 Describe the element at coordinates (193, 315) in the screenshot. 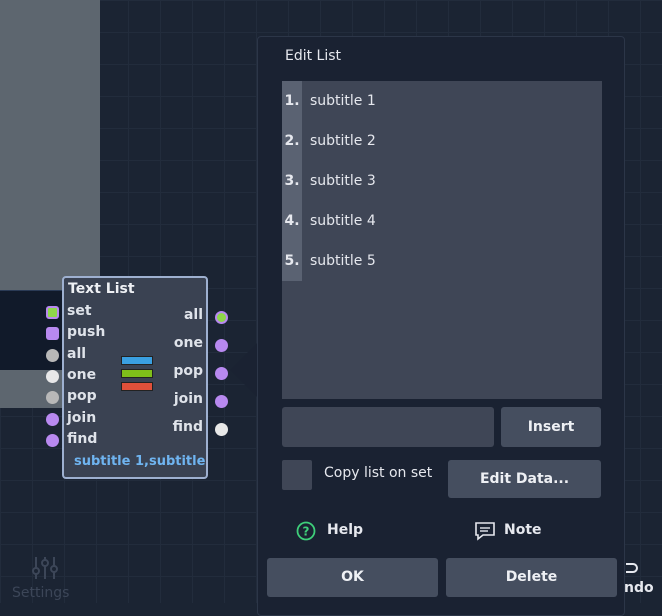

I see `output-label-all: all` at that location.